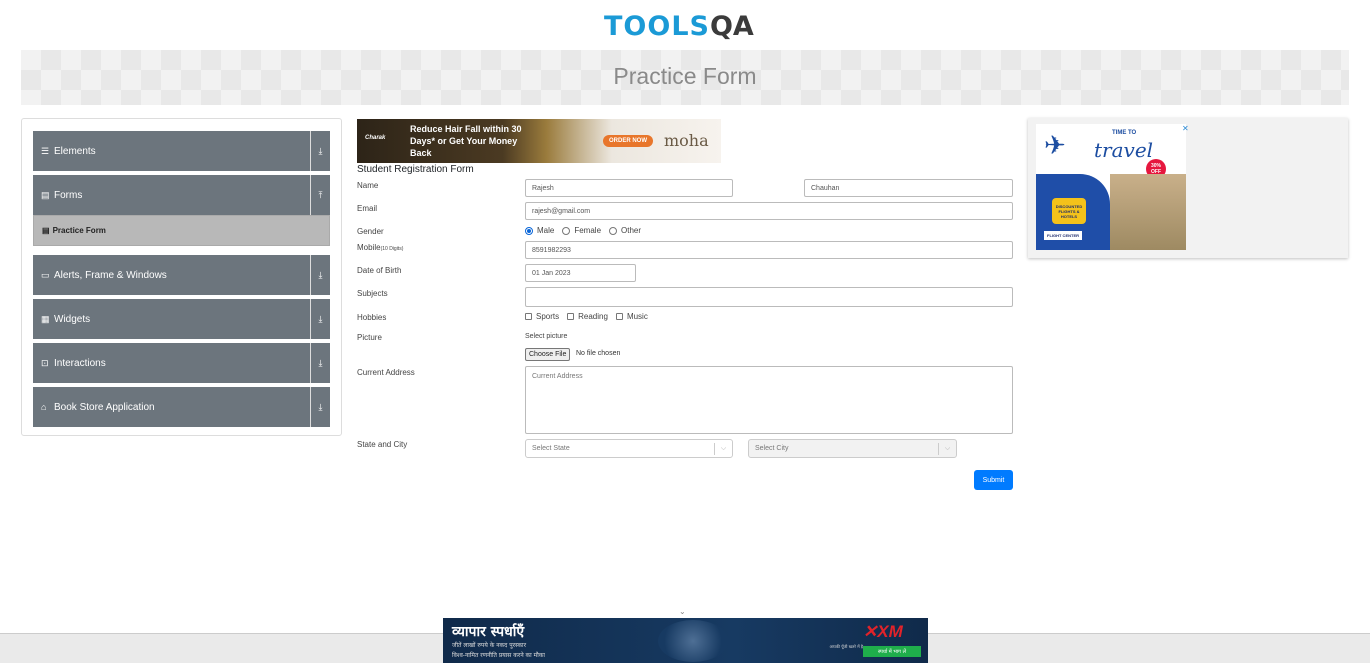  Describe the element at coordinates (45, 194) in the screenshot. I see `form-icon: ▤` at that location.